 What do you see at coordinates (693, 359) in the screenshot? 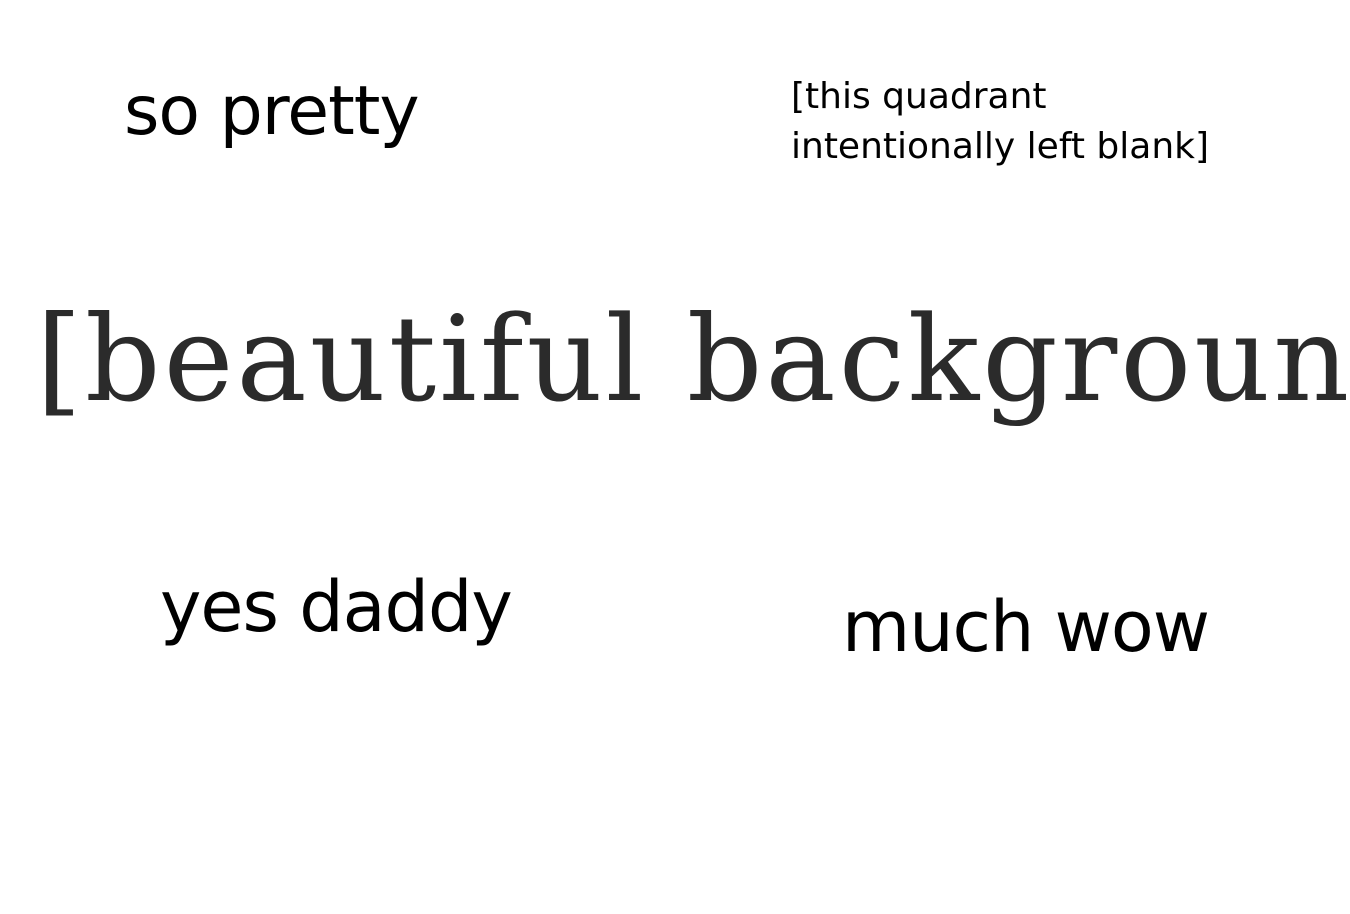
I see `center-caption: [beautiful background]` at bounding box center [693, 359].